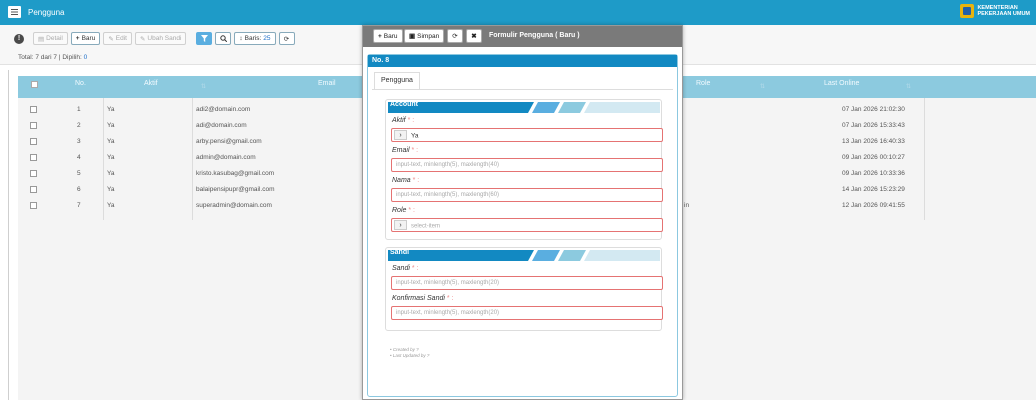  I want to click on cell-no: 7, so click(79, 205).